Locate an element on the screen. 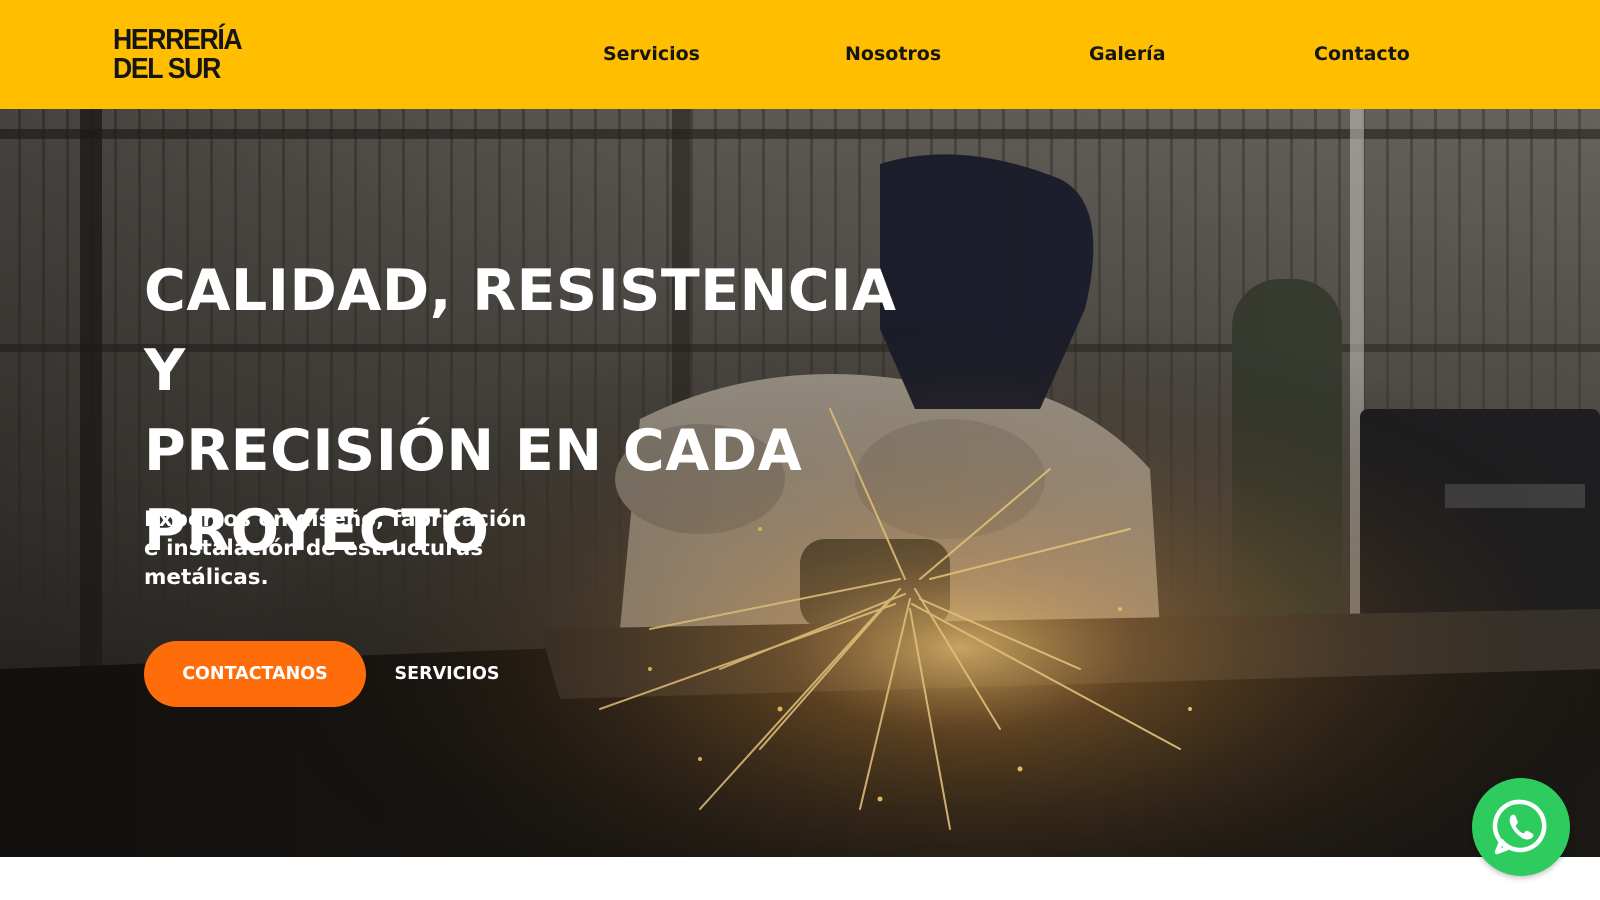 The width and height of the screenshot is (1600, 900). servicios-button: SERVICIOS is located at coordinates (447, 674).